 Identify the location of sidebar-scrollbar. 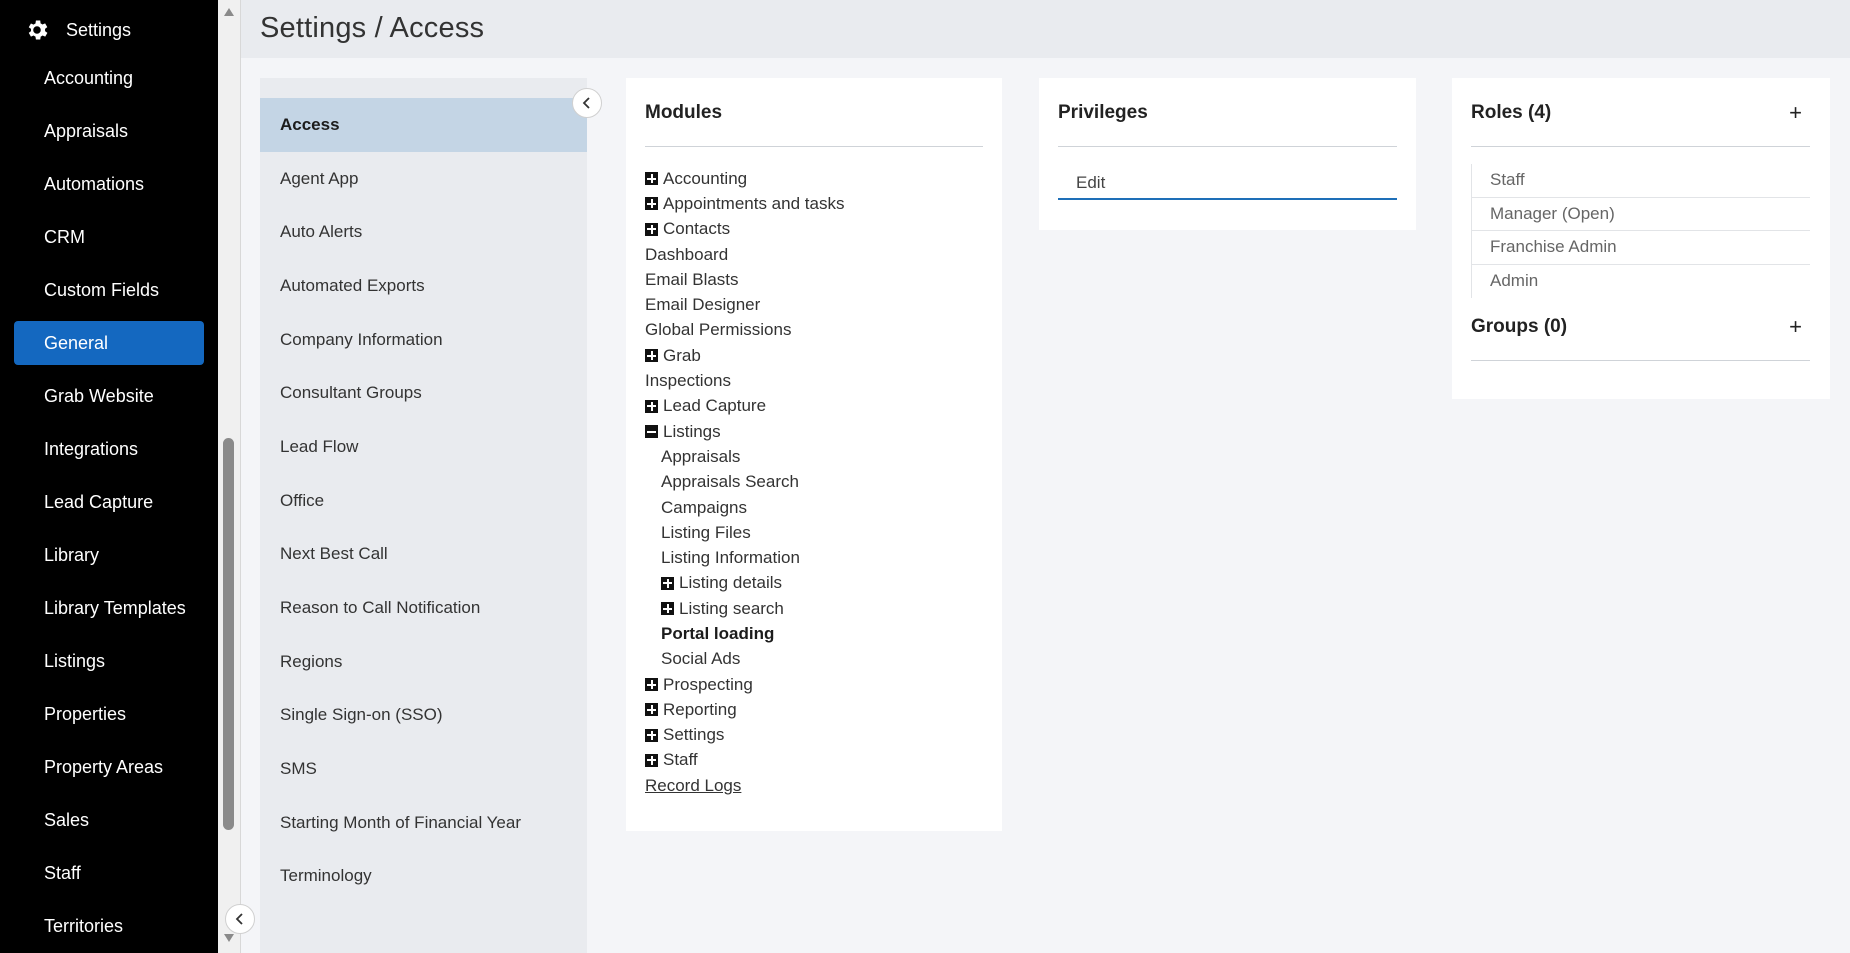
(229, 476).